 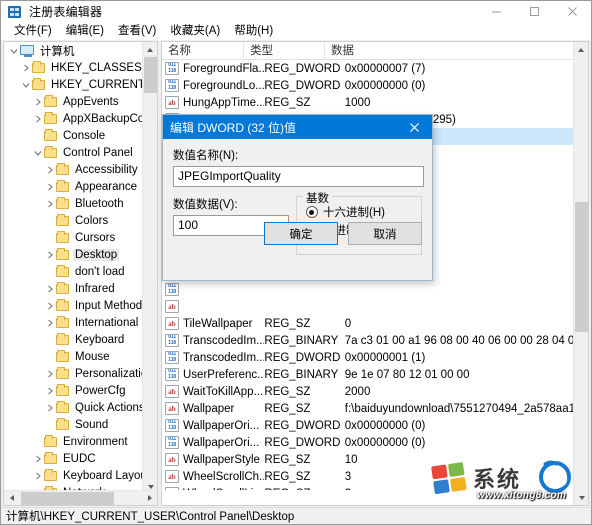 I want to click on tree-horizontal-scrollbar, so click(x=80, y=497).